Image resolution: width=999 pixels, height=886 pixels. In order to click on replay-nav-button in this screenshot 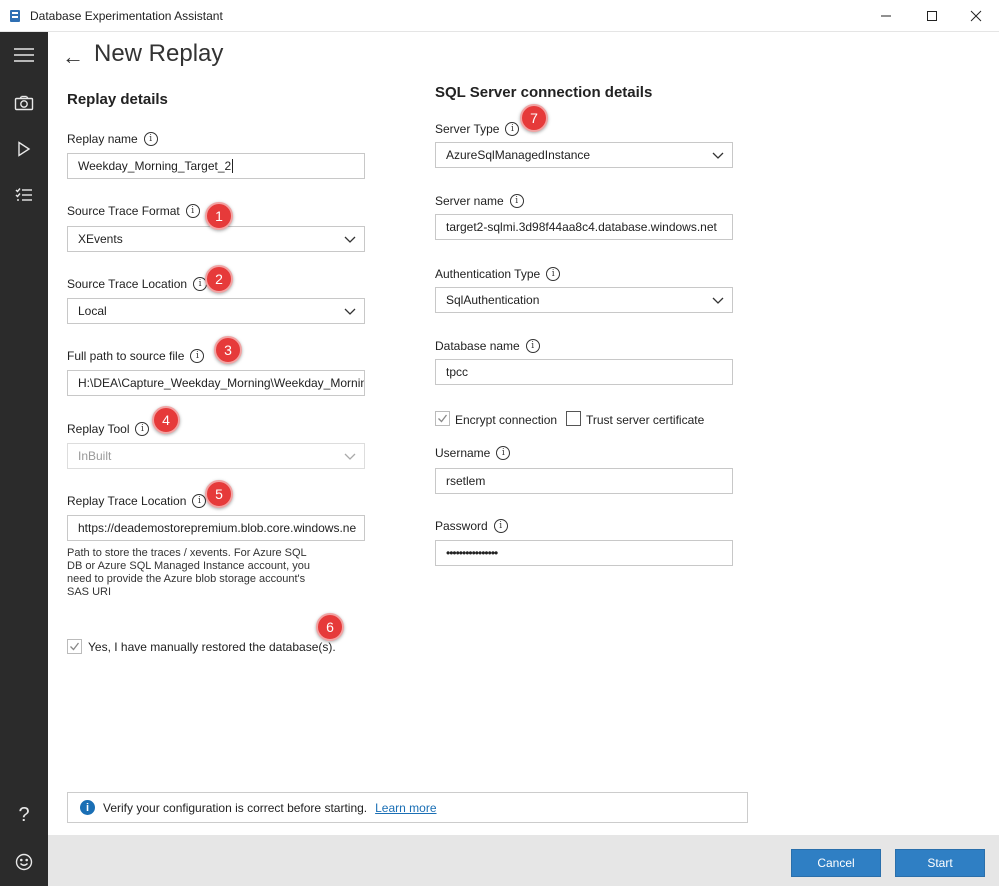, I will do `click(24, 149)`.